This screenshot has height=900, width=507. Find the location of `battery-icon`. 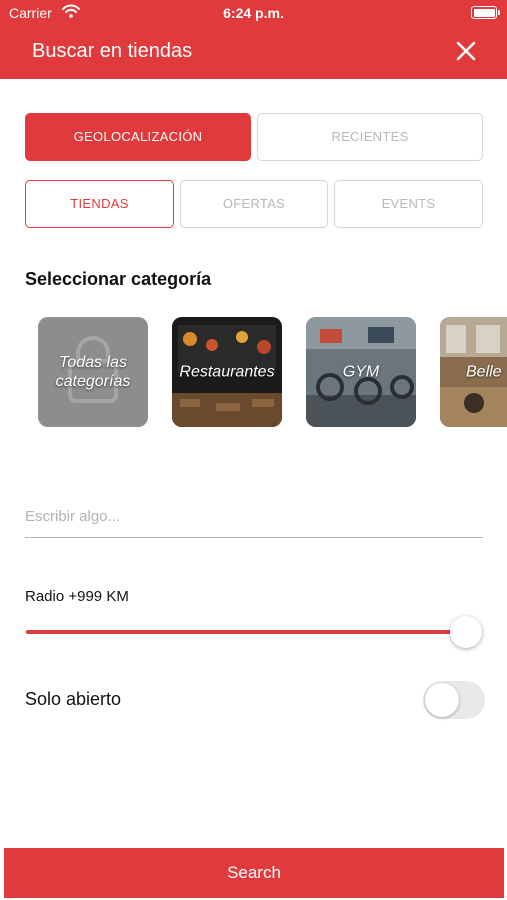

battery-icon is located at coordinates (485, 12).